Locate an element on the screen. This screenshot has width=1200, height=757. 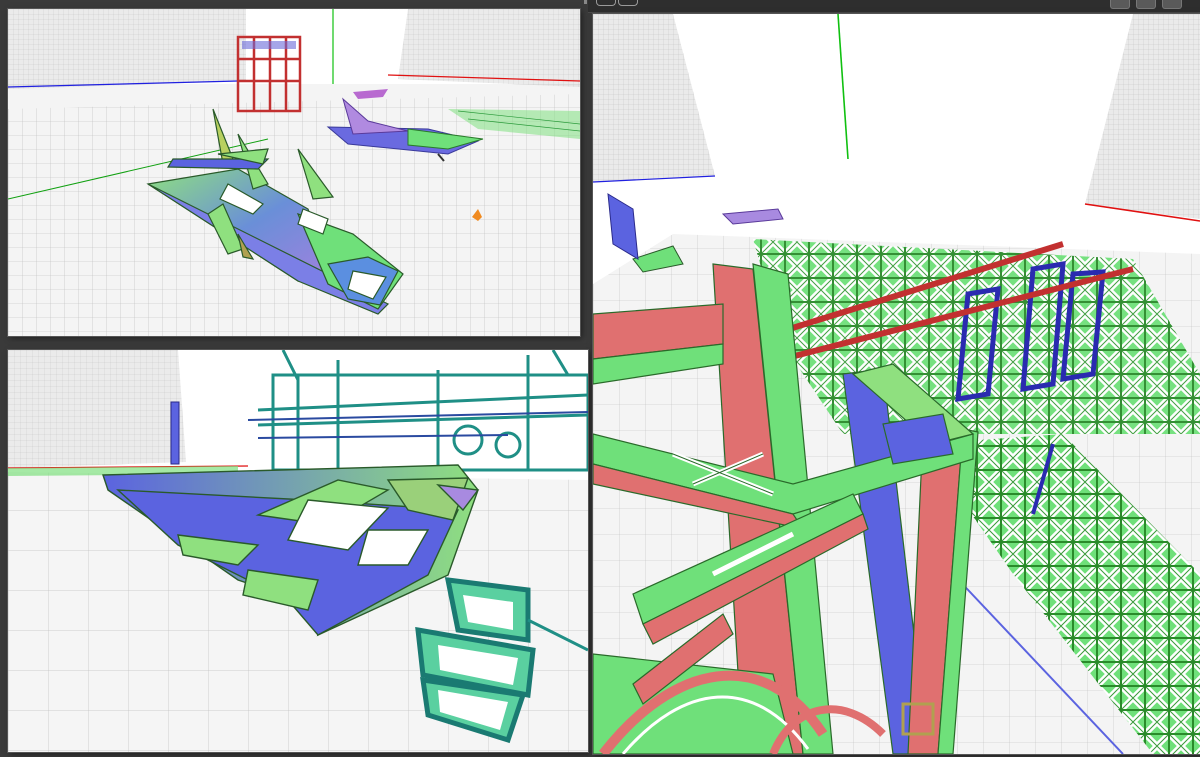
close-button is located at coordinates (1172, 4).